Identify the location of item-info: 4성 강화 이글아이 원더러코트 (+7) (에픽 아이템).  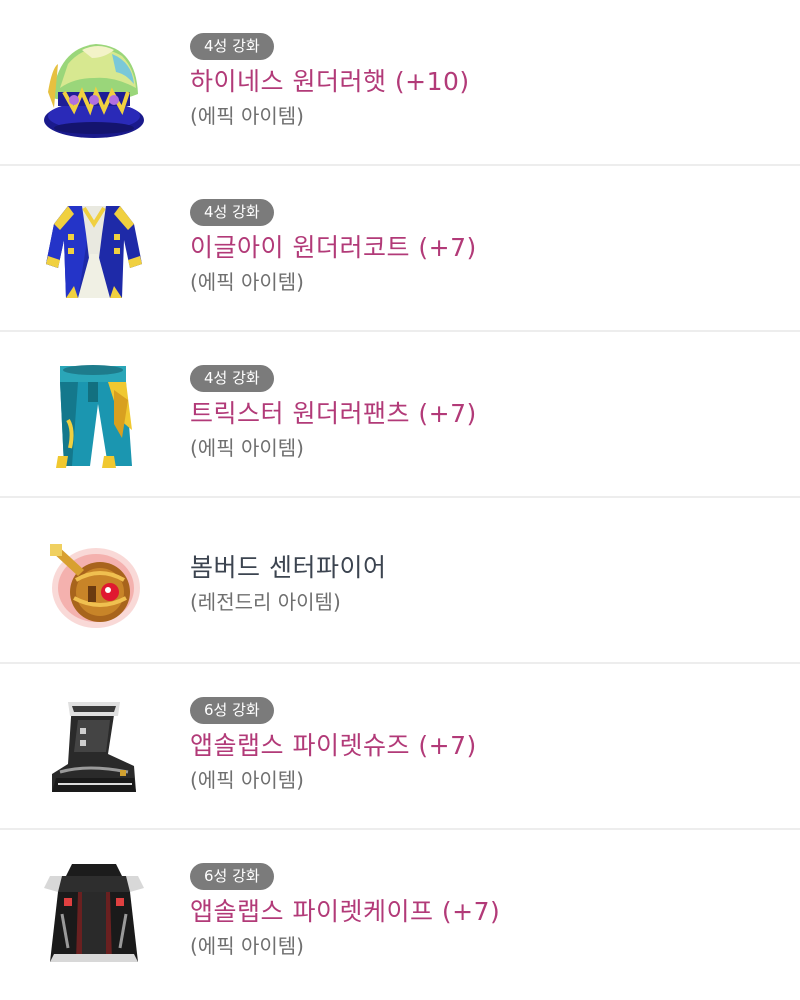
(333, 248).